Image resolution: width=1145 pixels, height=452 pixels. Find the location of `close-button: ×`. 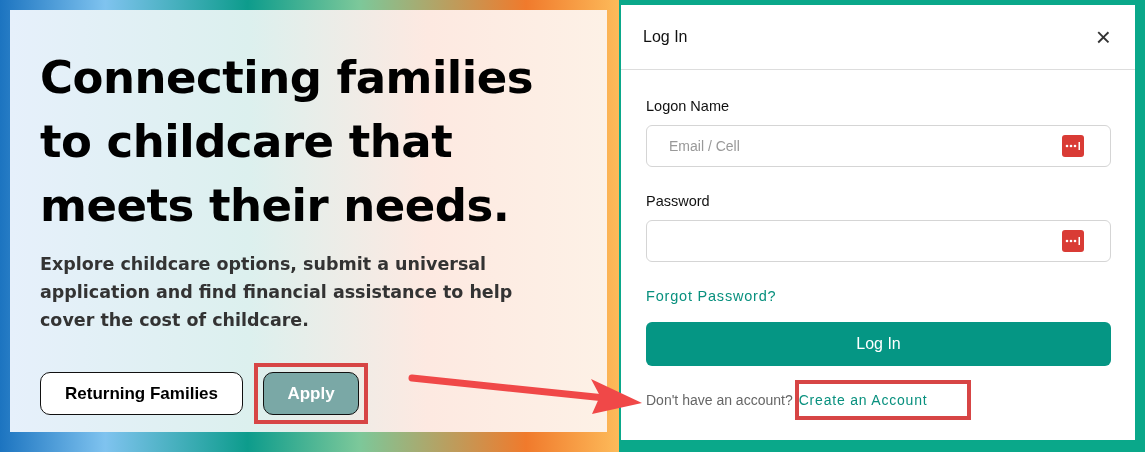

close-button: × is located at coordinates (1103, 37).